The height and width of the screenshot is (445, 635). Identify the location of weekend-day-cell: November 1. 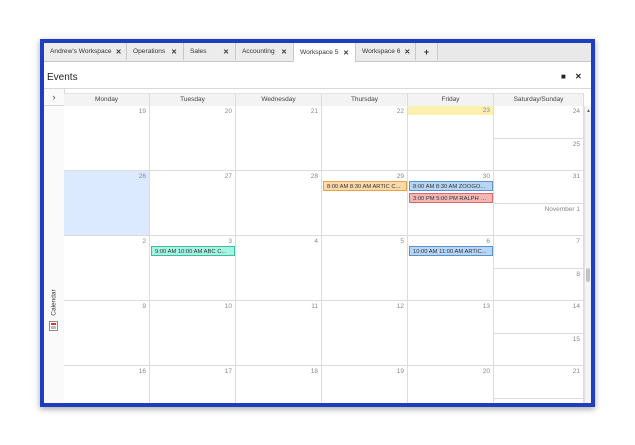
(539, 219).